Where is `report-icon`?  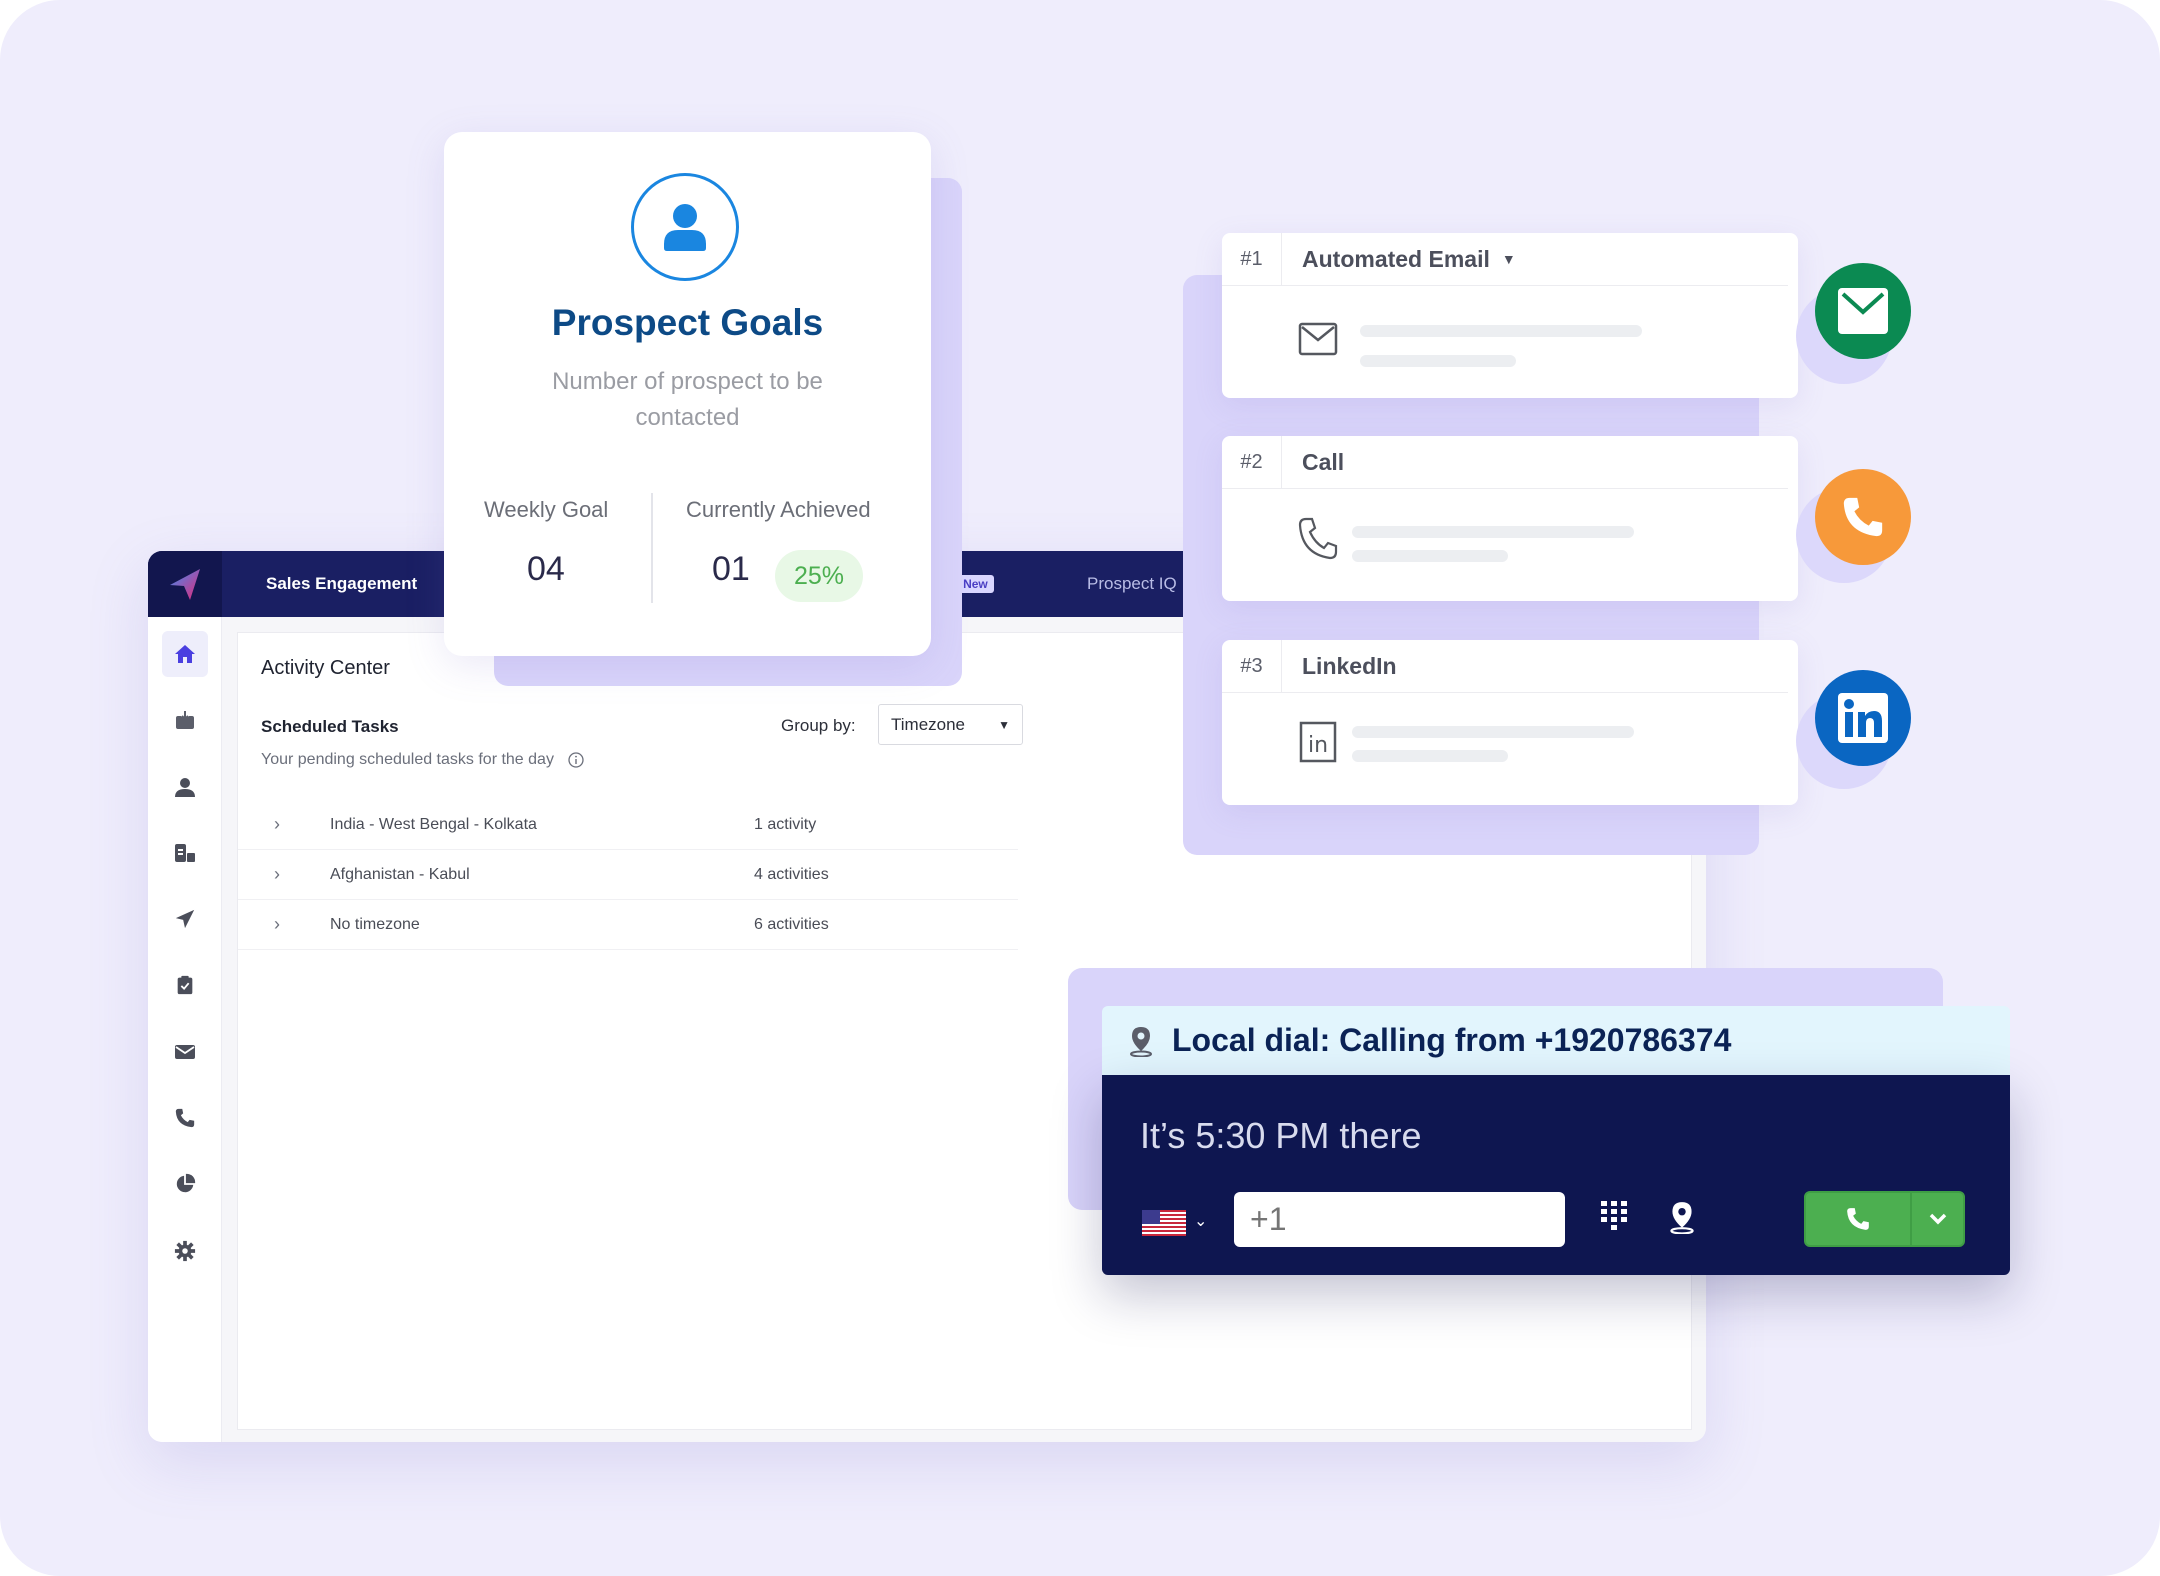 report-icon is located at coordinates (186, 1183).